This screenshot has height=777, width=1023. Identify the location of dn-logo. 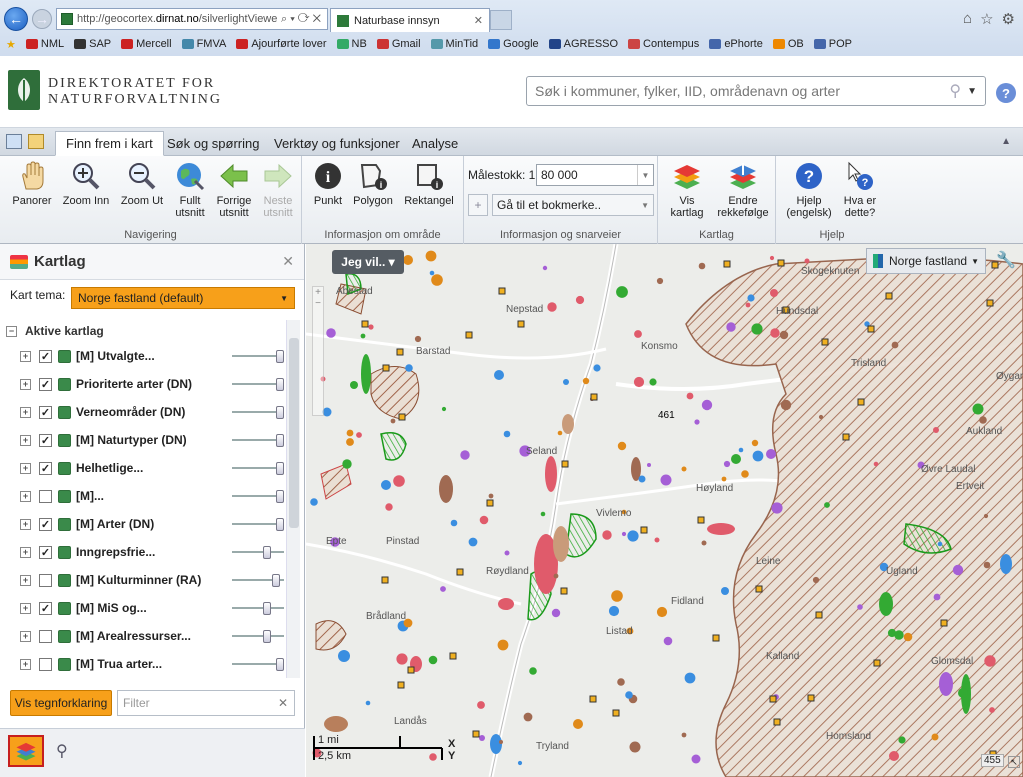
(24, 90).